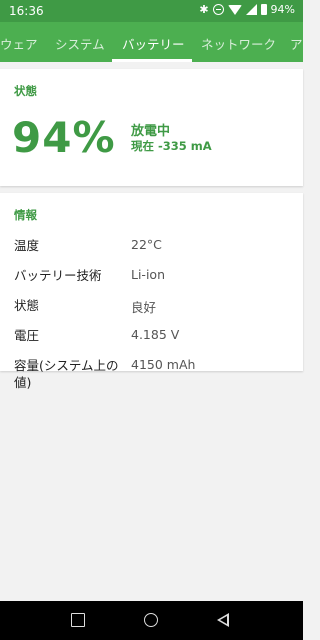  I want to click on navigation-bar, so click(151, 620).